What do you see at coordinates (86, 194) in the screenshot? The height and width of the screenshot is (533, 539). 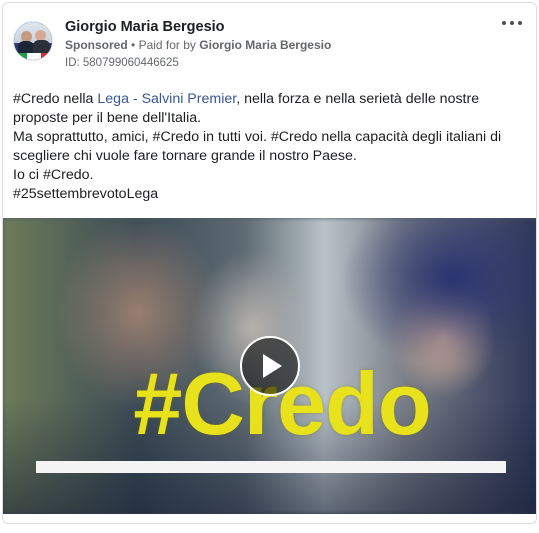 I see `post-hashtag: #25settembrevotoLega` at bounding box center [86, 194].